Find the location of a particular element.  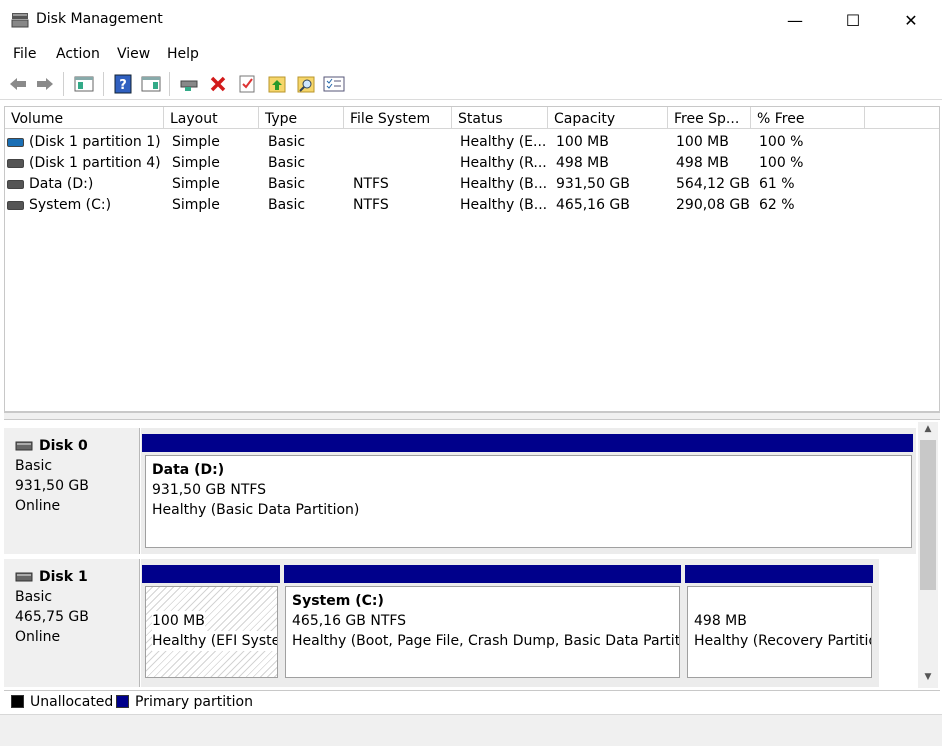

table-cell-capacity: 100 MB is located at coordinates (582, 142).